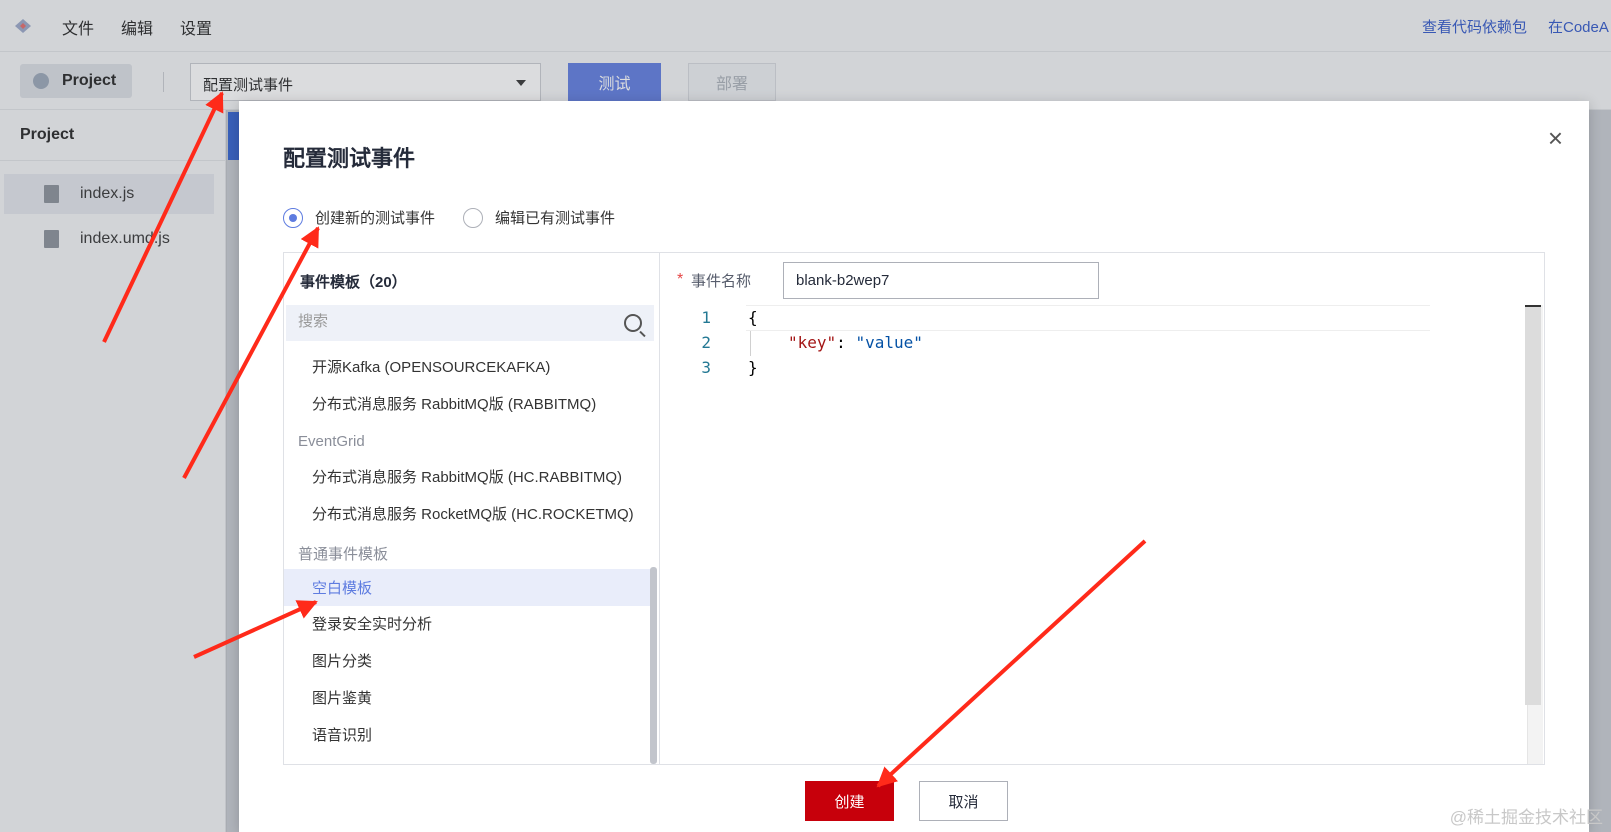 Image resolution: width=1611 pixels, height=832 pixels. What do you see at coordinates (372, 624) in the screenshot?
I see `template-item-label: 登录安全实时分析` at bounding box center [372, 624].